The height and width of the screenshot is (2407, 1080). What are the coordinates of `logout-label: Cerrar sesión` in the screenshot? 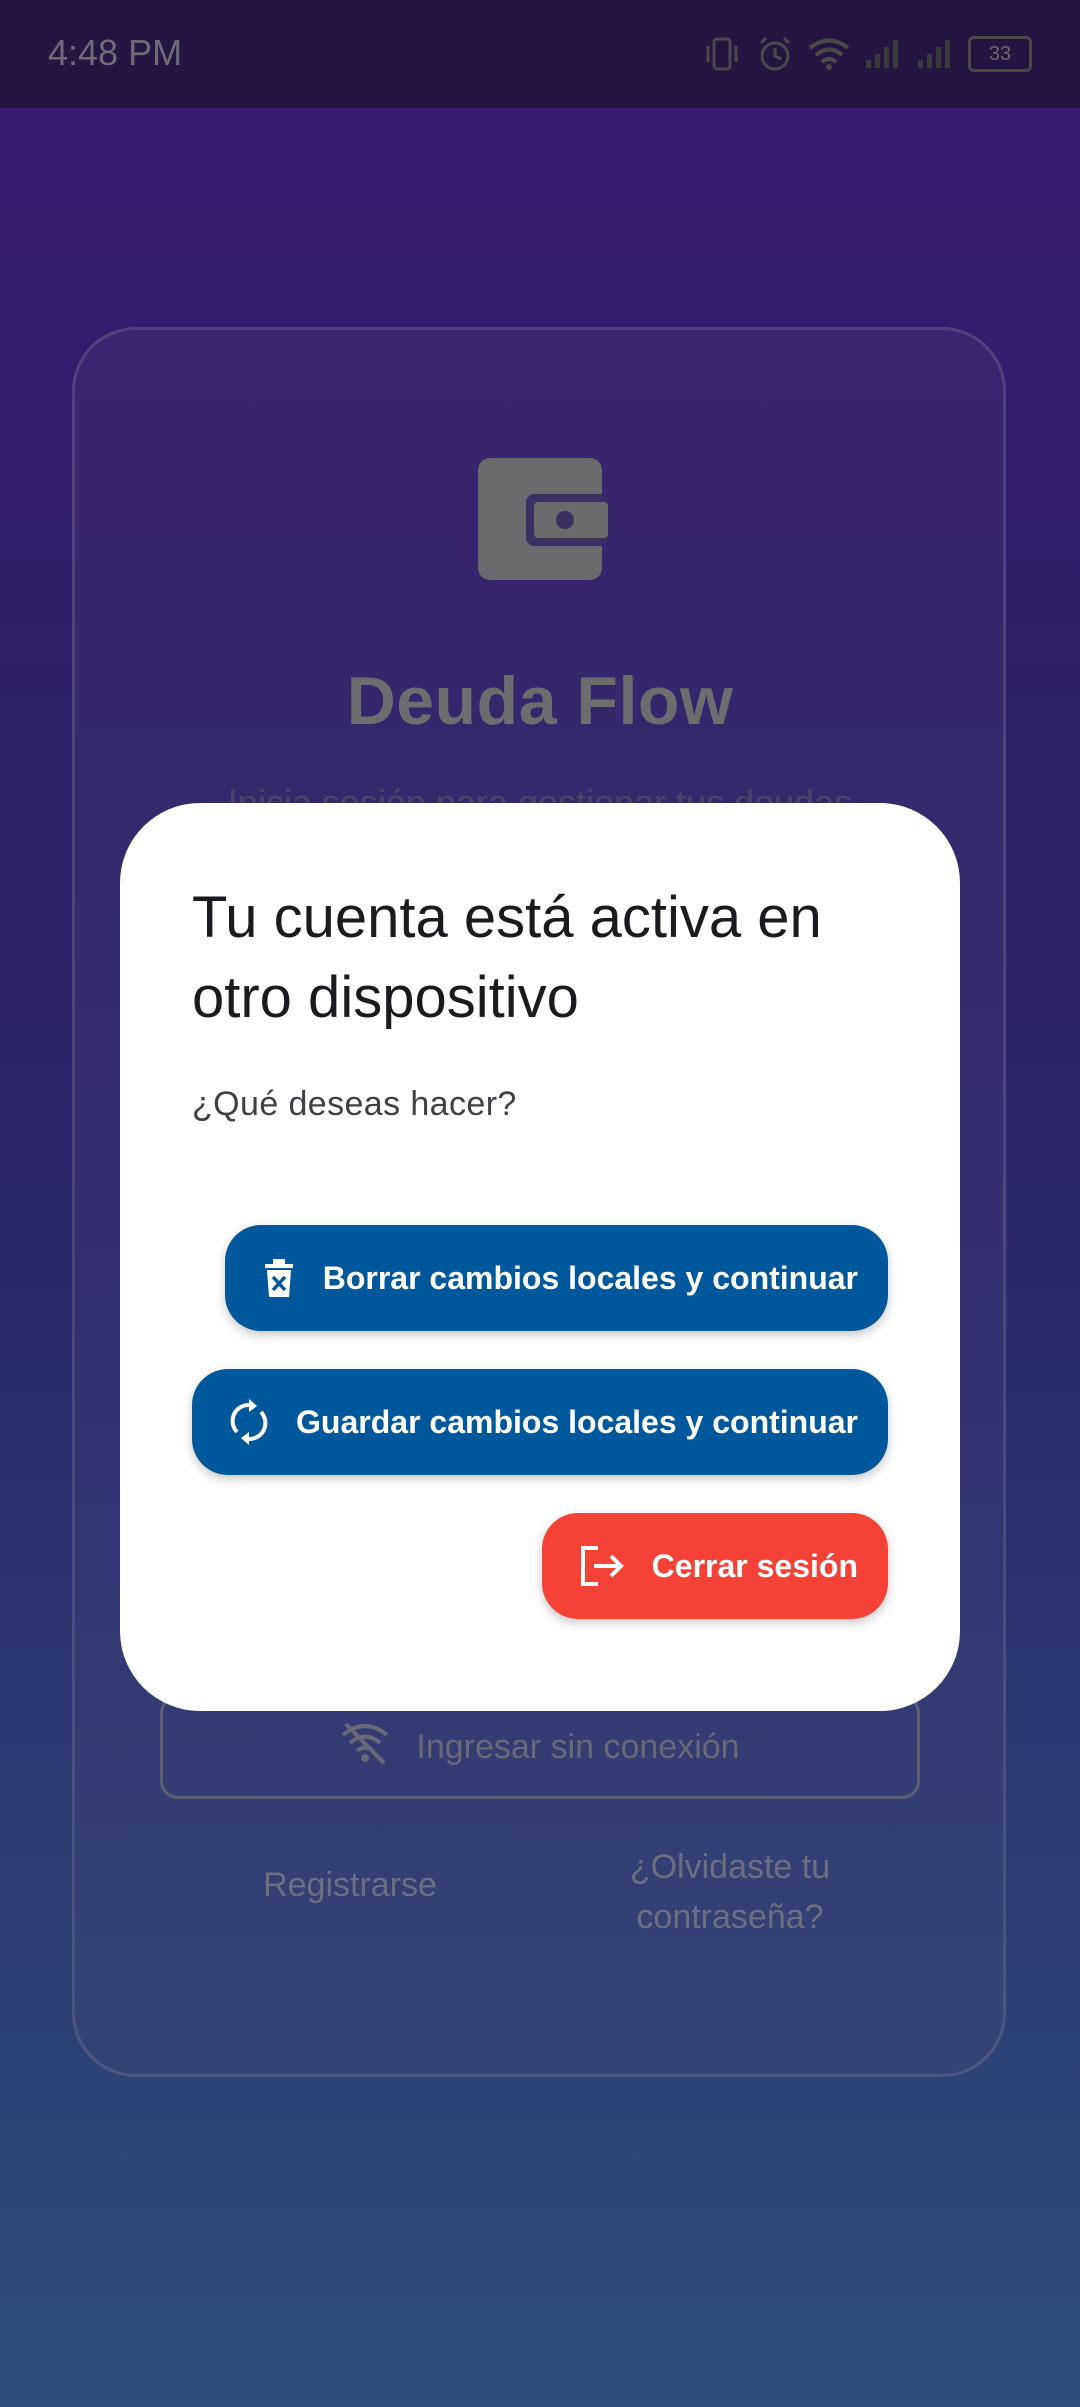 It's located at (754, 1565).